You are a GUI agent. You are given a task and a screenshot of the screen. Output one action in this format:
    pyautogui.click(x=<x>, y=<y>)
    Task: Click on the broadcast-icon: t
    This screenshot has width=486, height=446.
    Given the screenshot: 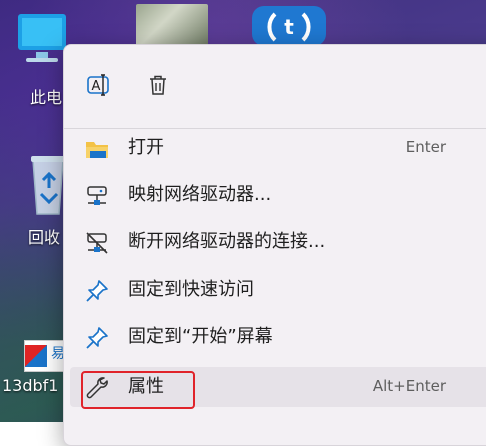 What is the action you would take?
    pyautogui.click(x=289, y=27)
    